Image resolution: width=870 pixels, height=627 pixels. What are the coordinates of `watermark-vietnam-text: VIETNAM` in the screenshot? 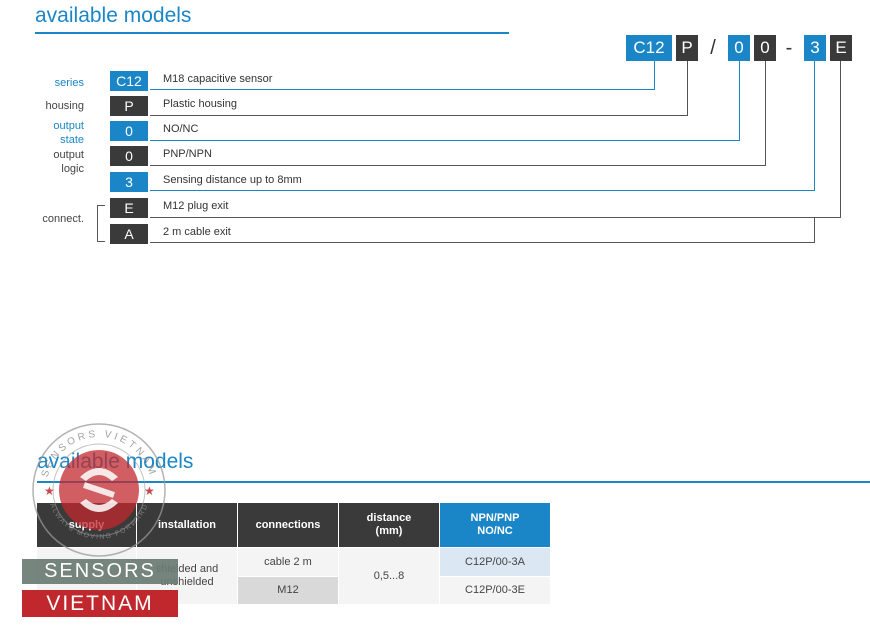 It's located at (100, 603).